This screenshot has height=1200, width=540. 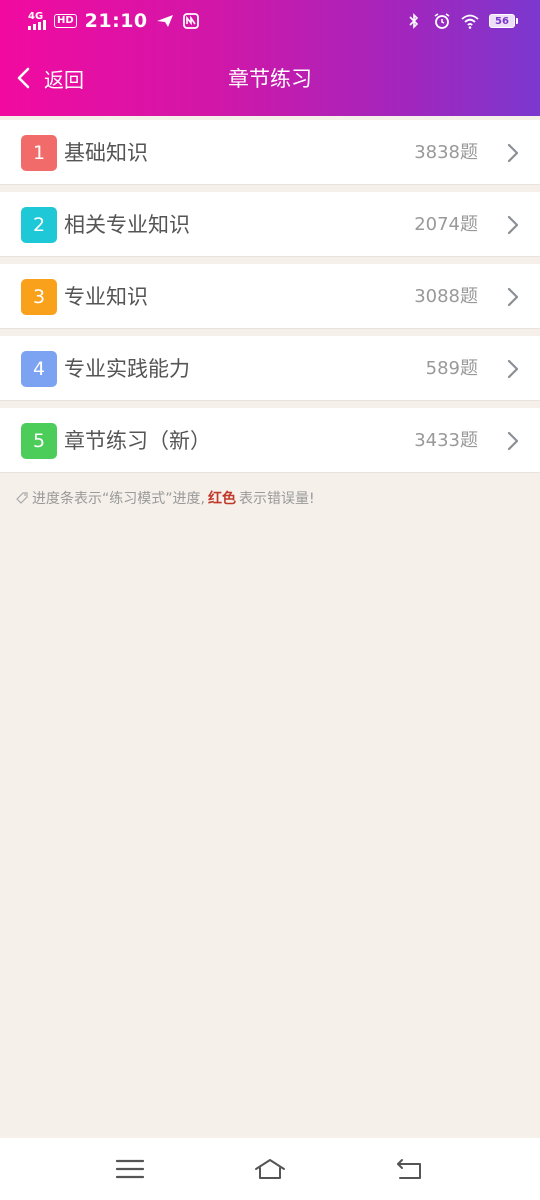 I want to click on chapter-item: 3 专业知识 3088题, so click(x=270, y=296).